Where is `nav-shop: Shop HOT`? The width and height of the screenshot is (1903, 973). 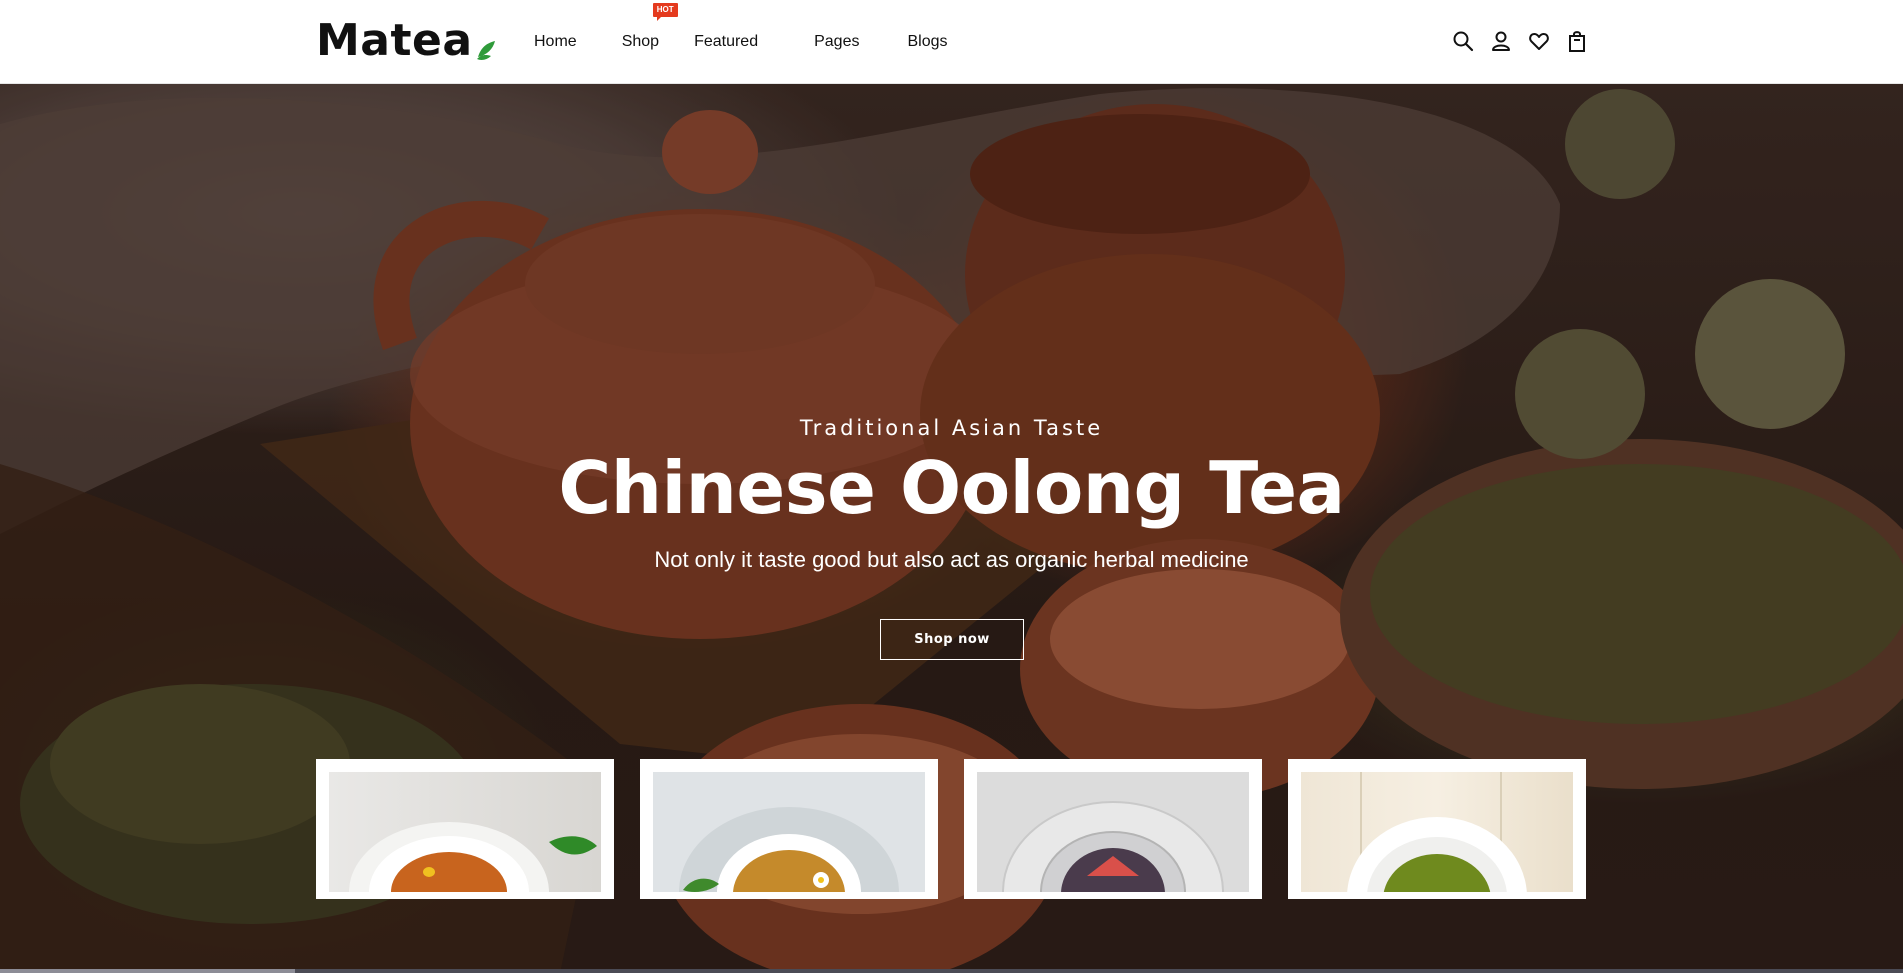 nav-shop: Shop HOT is located at coordinates (649, 27).